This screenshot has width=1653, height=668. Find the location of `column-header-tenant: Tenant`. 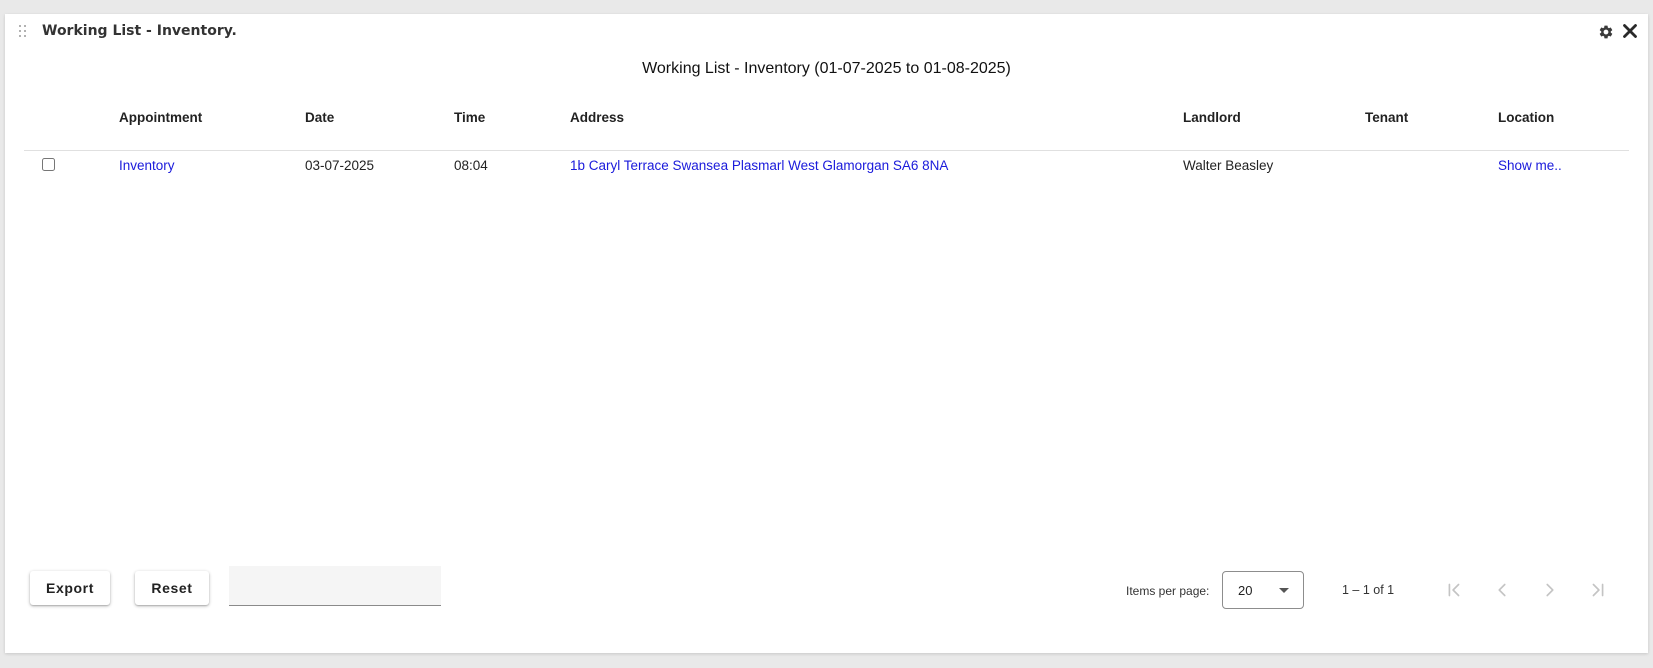

column-header-tenant: Tenant is located at coordinates (1386, 117).